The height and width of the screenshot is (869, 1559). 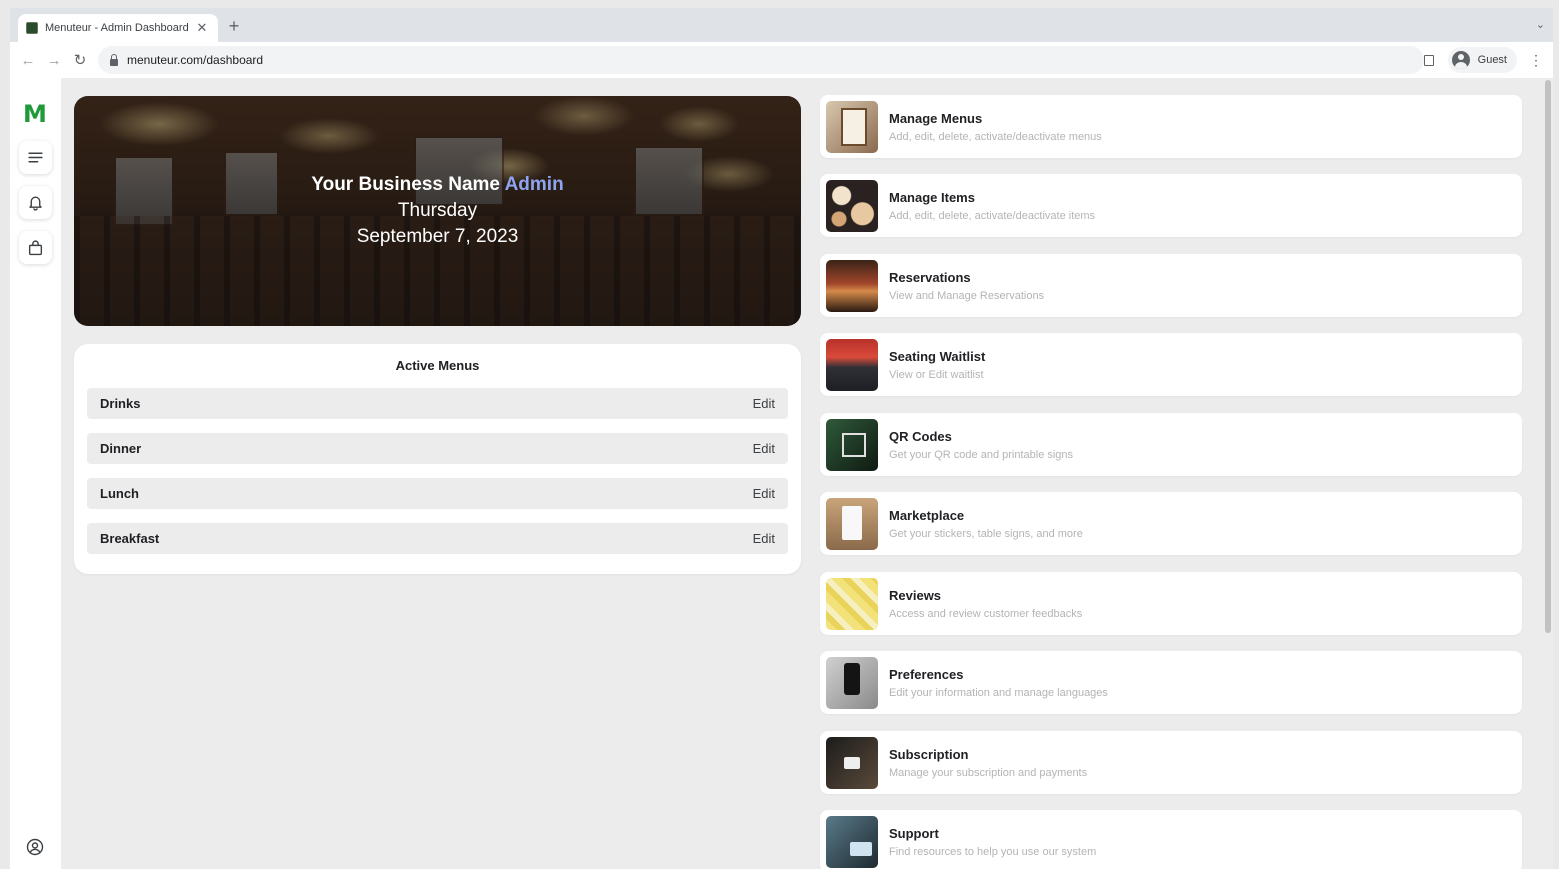 I want to click on hero-day: Thursday, so click(x=437, y=210).